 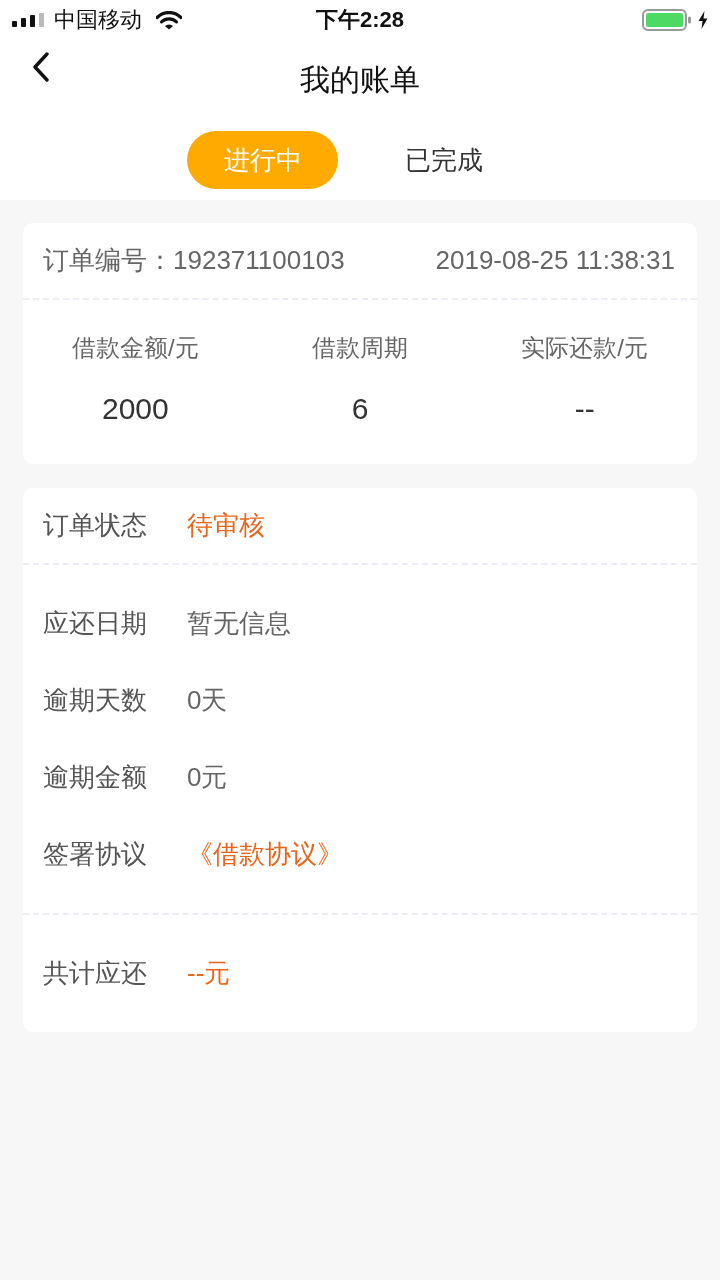 What do you see at coordinates (360, 79) in the screenshot?
I see `page-title: 我的账单` at bounding box center [360, 79].